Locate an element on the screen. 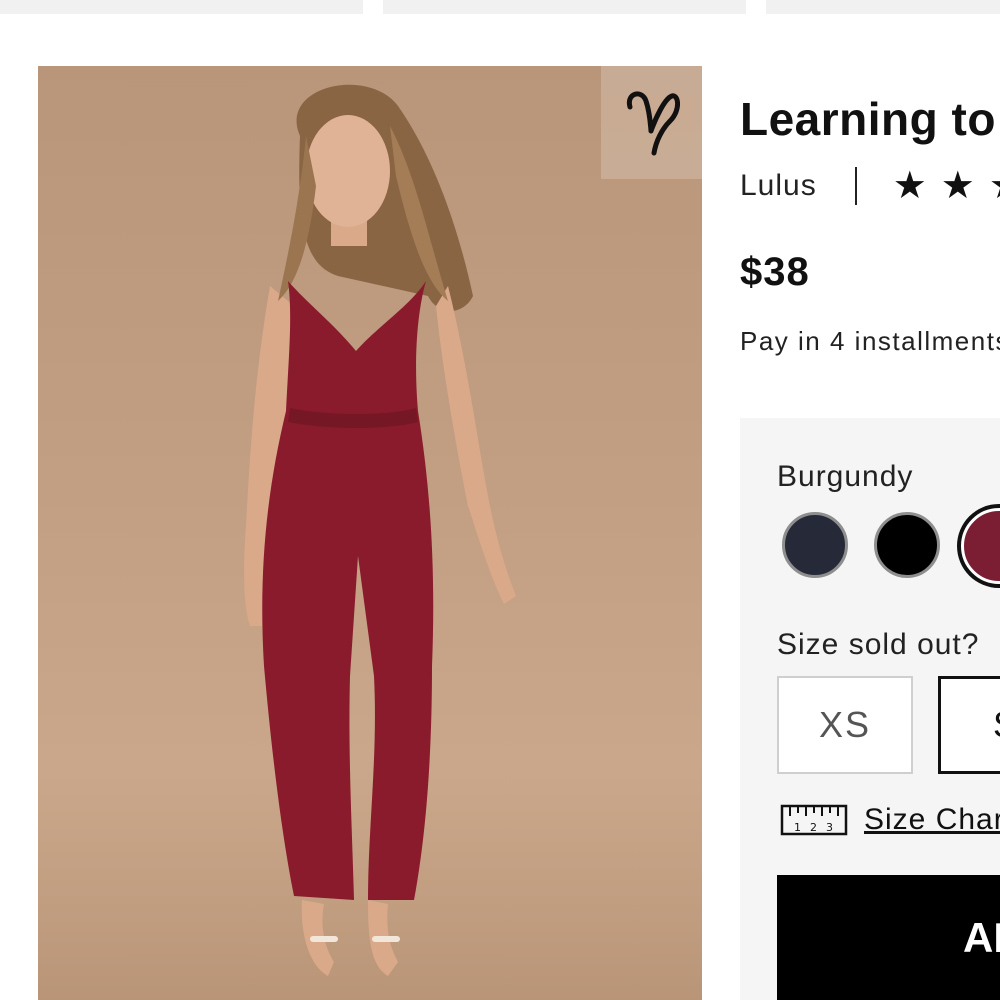  ruler-number: 1 is located at coordinates (797, 827).